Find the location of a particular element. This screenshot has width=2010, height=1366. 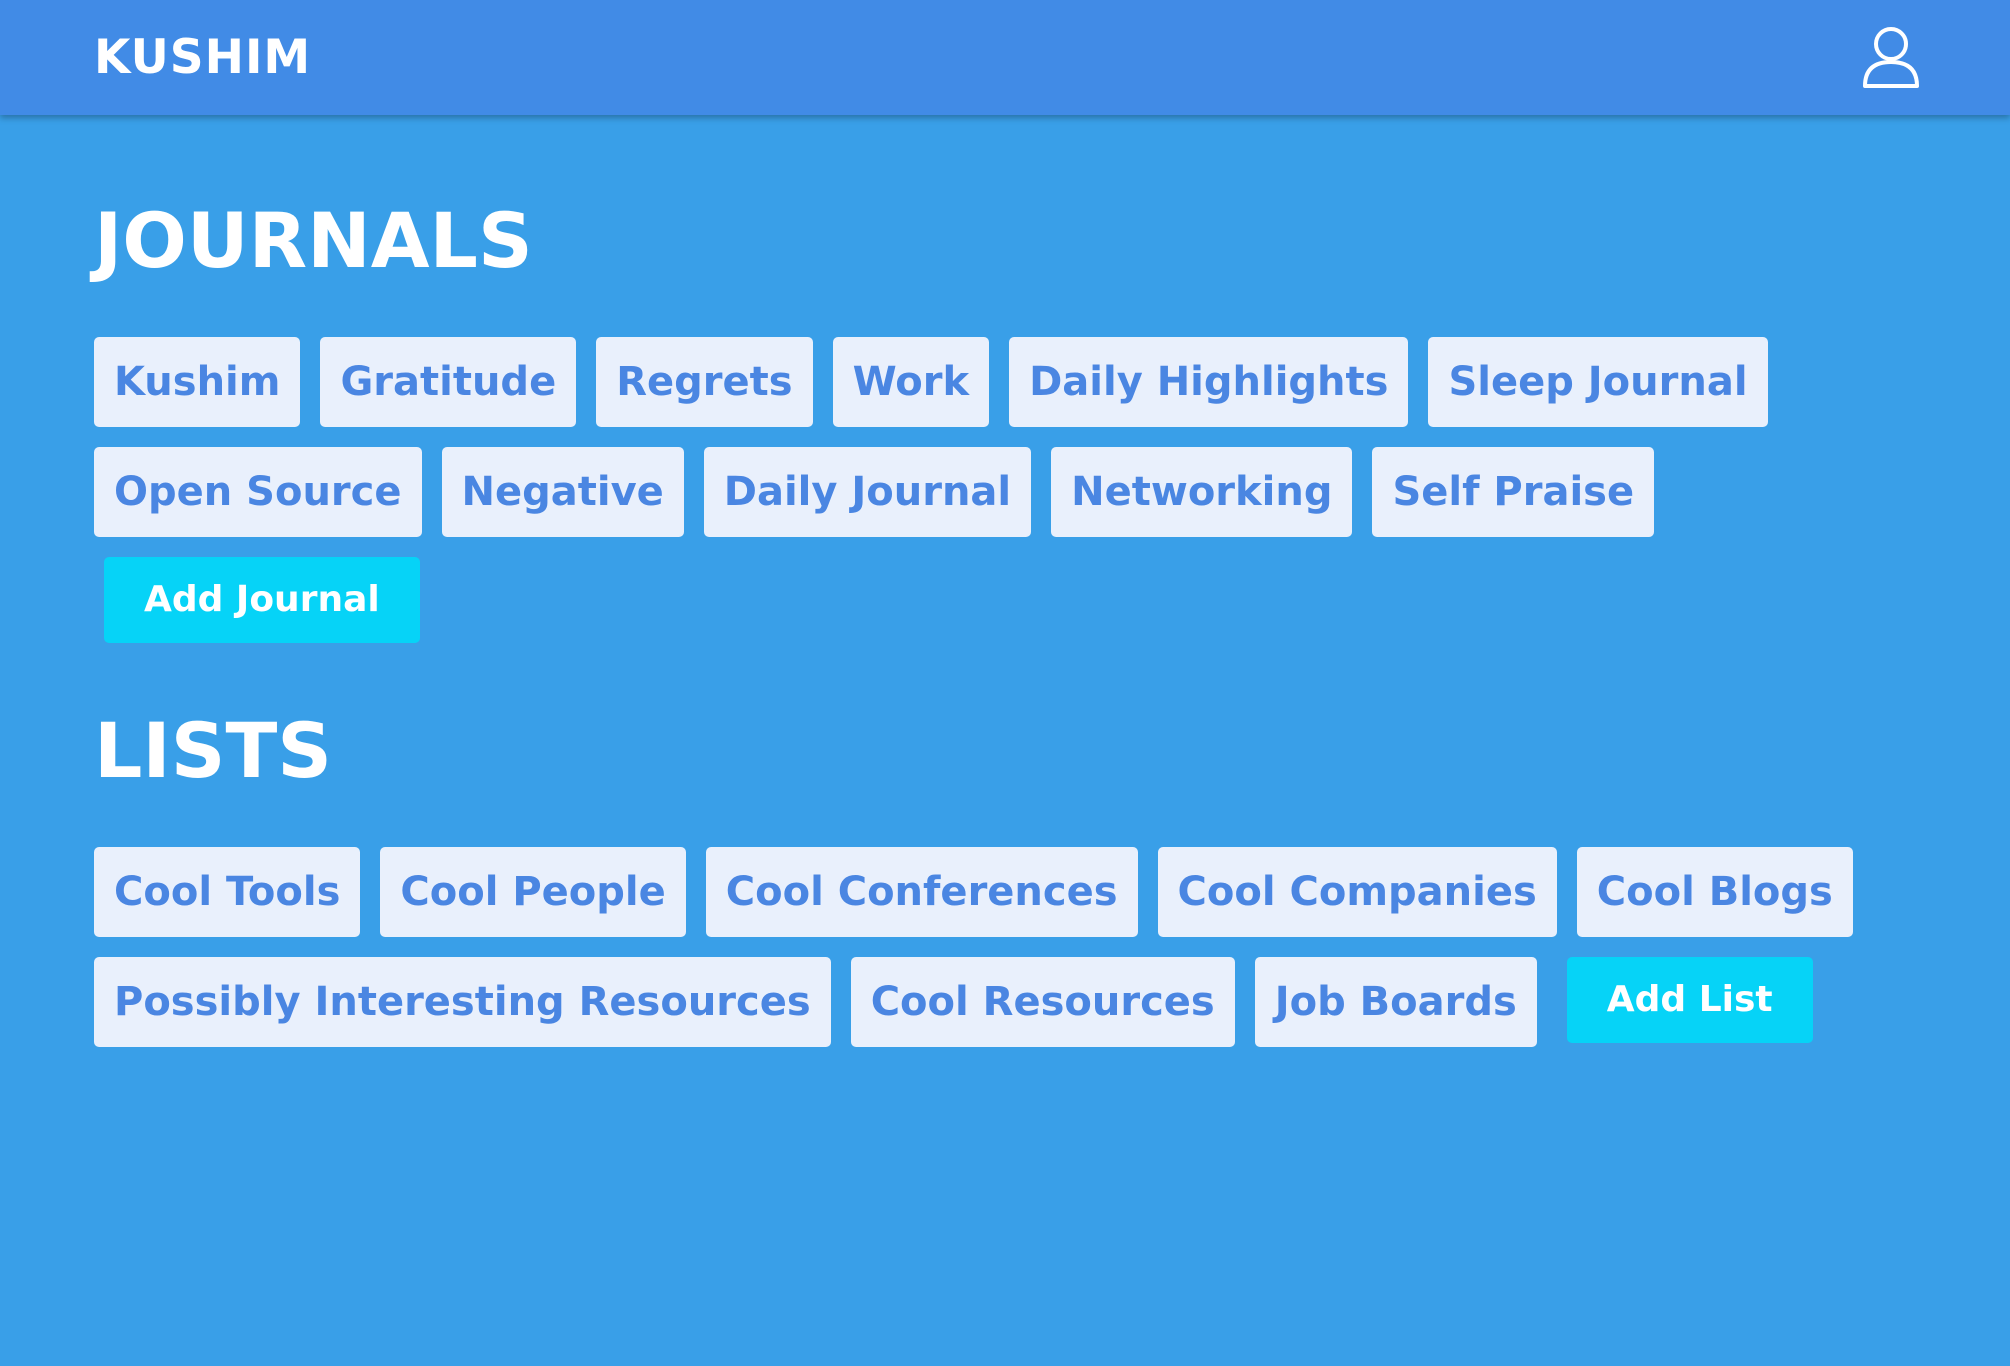

journal-chip: Sleep Journal is located at coordinates (1598, 382).